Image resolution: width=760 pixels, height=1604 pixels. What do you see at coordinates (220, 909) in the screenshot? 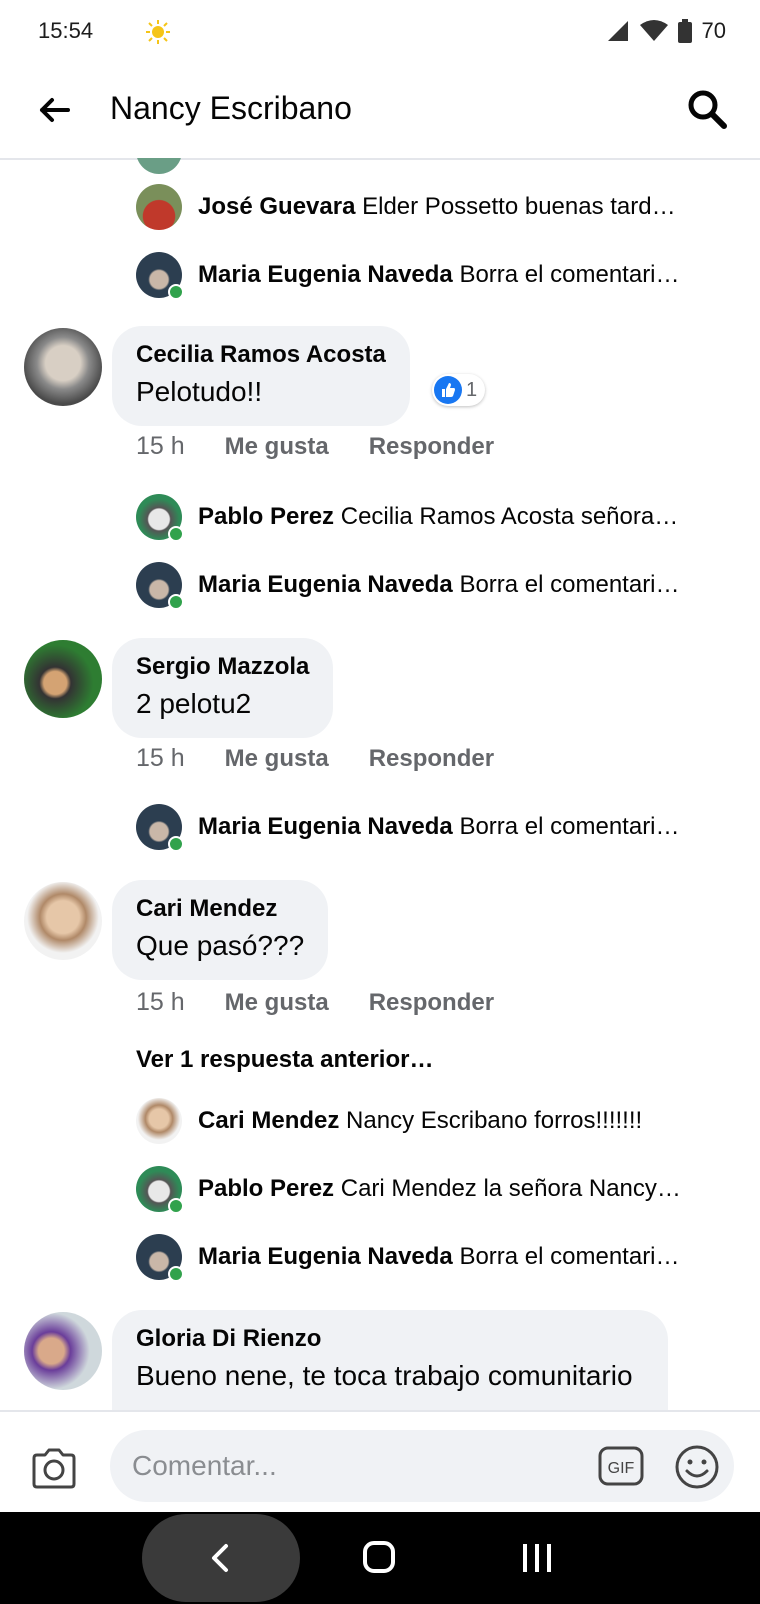
I see `comment-author: Cari Mendez` at bounding box center [220, 909].